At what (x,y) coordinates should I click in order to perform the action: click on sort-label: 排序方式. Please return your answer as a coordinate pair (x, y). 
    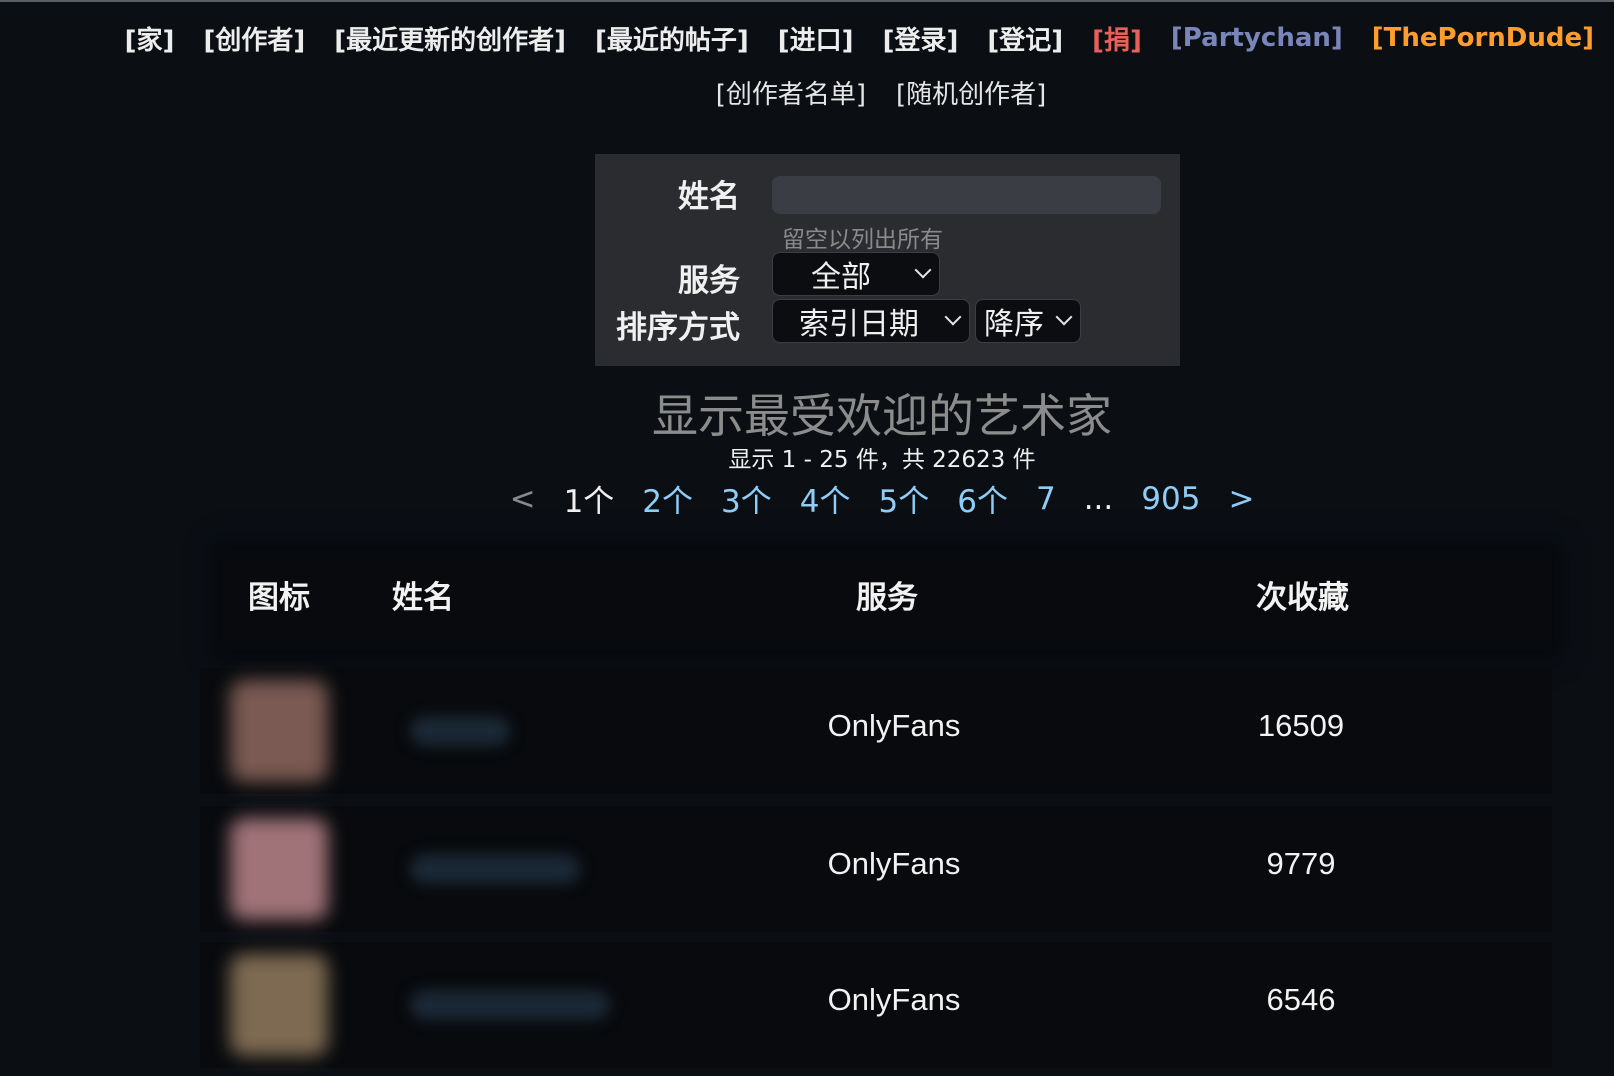
    Looking at the image, I should click on (678, 328).